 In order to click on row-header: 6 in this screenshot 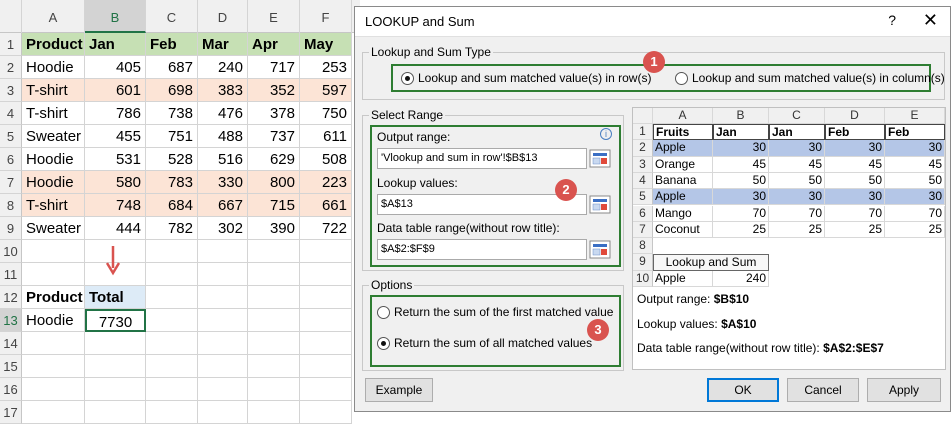, I will do `click(11, 159)`.